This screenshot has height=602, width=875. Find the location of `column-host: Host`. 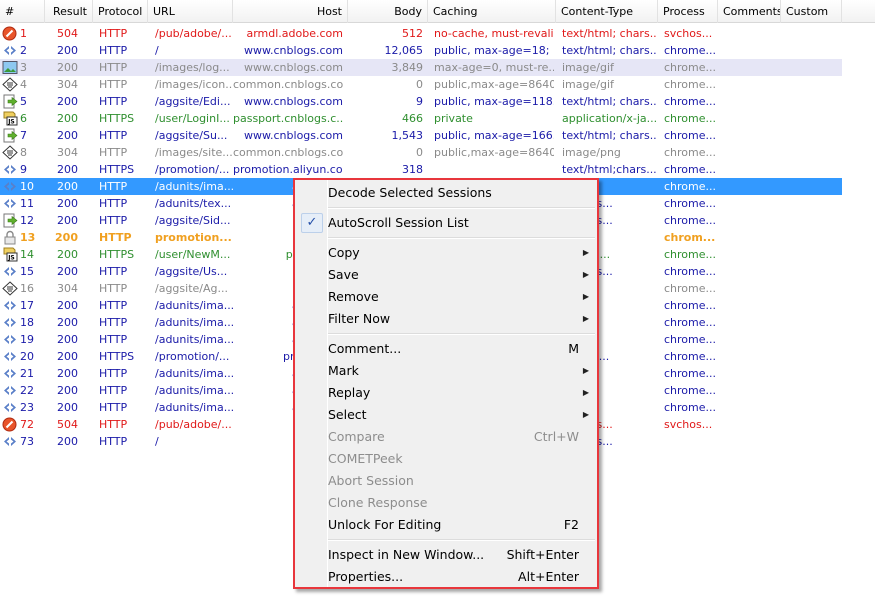

column-host: Host is located at coordinates (290, 11).